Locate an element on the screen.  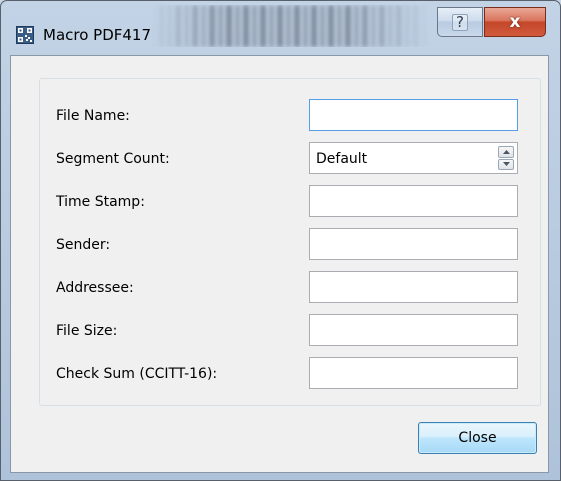
chevron-down-icon is located at coordinates (506, 164).